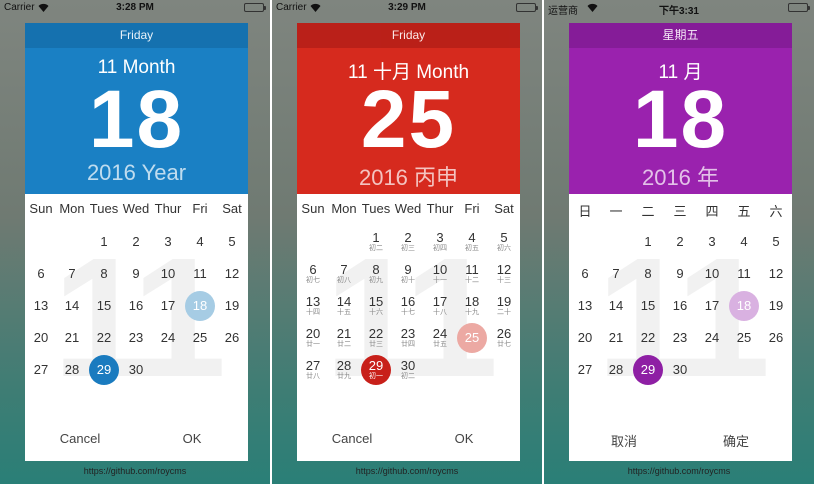 Image resolution: width=814 pixels, height=484 pixels. I want to click on day-cell: 1 初二, so click(376, 242).